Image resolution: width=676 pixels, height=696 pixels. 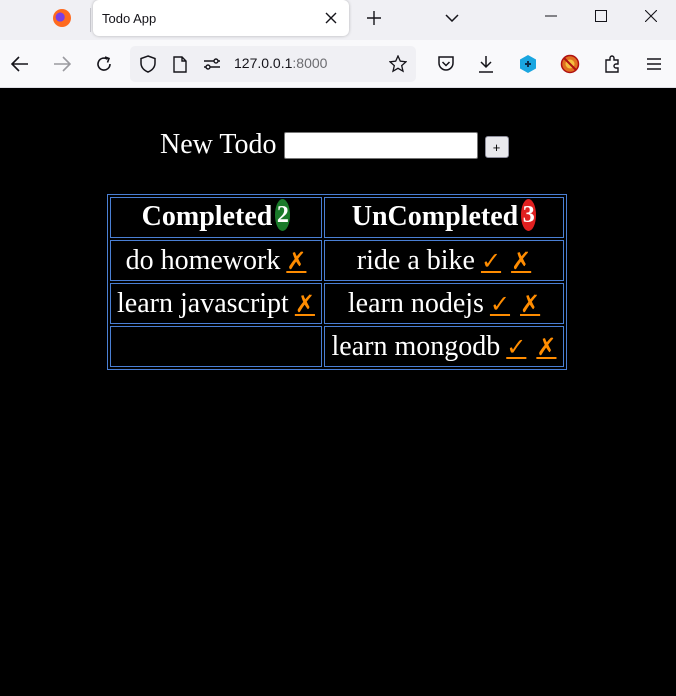 What do you see at coordinates (20, 64) in the screenshot?
I see `back-icon` at bounding box center [20, 64].